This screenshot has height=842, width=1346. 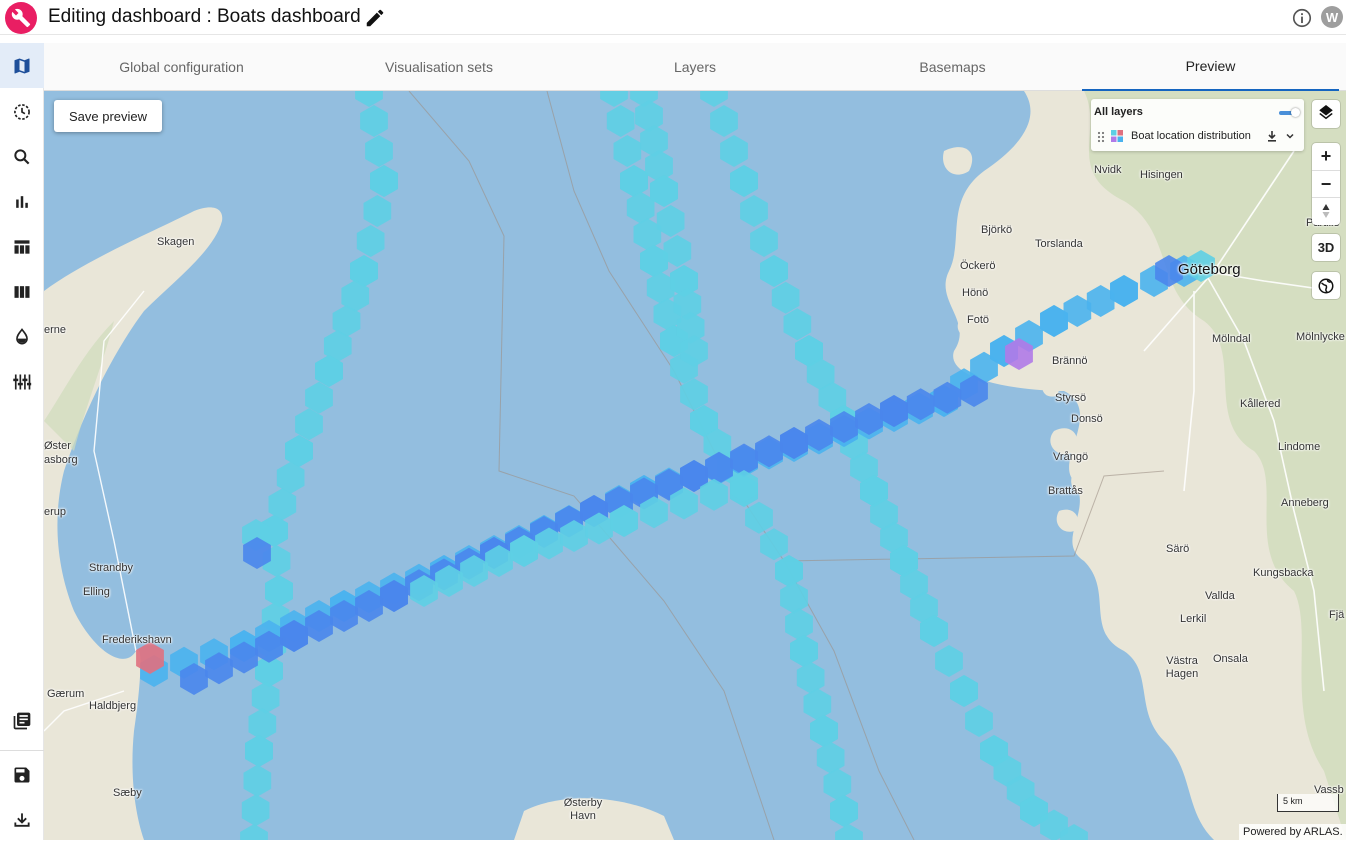 What do you see at coordinates (61, 460) in the screenshot?
I see `place-label: asborg` at bounding box center [61, 460].